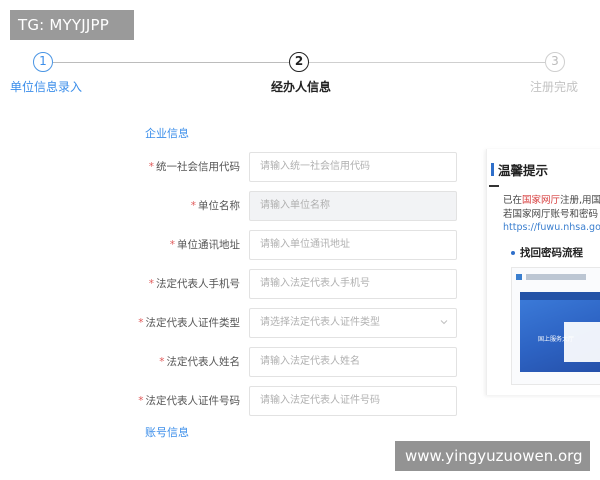  Describe the element at coordinates (300, 77) in the screenshot. I see `registration-stepper: 1 单位信息录入 2 经办人信息 3 注册完成` at that location.